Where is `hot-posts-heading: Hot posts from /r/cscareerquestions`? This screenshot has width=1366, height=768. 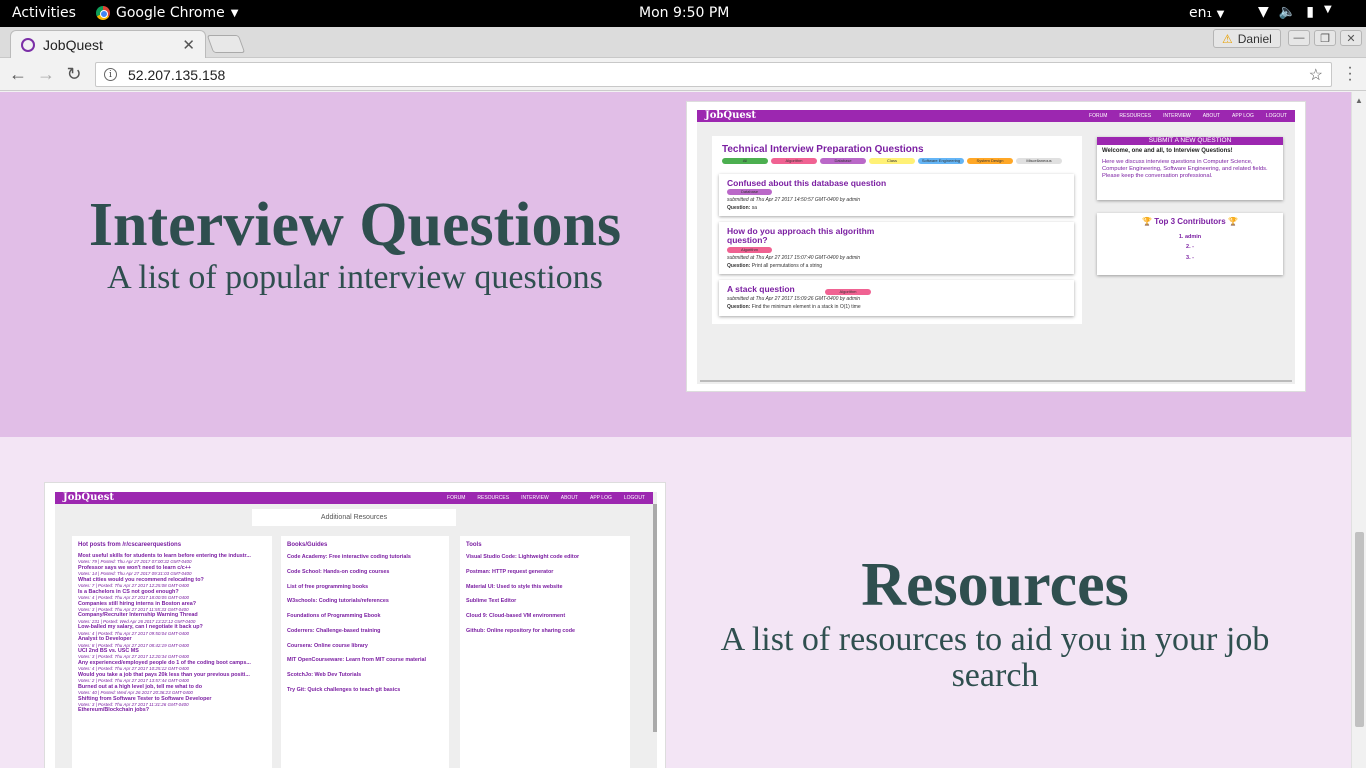 hot-posts-heading: Hot posts from /r/cscareerquestions is located at coordinates (130, 545).